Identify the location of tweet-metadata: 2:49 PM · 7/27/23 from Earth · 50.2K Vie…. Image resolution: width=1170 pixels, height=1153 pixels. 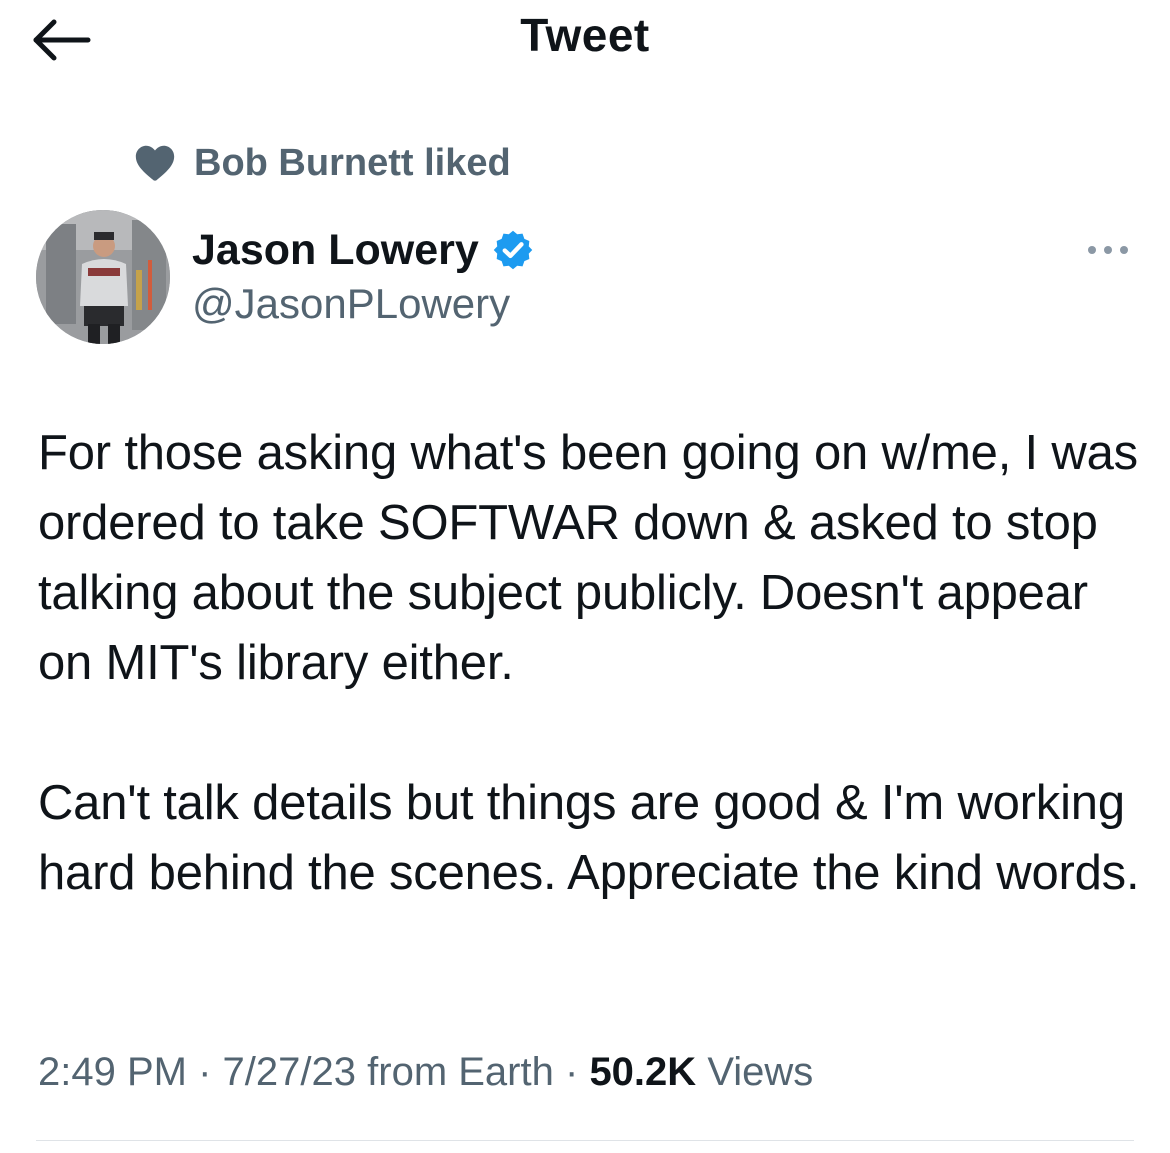
(425, 1072).